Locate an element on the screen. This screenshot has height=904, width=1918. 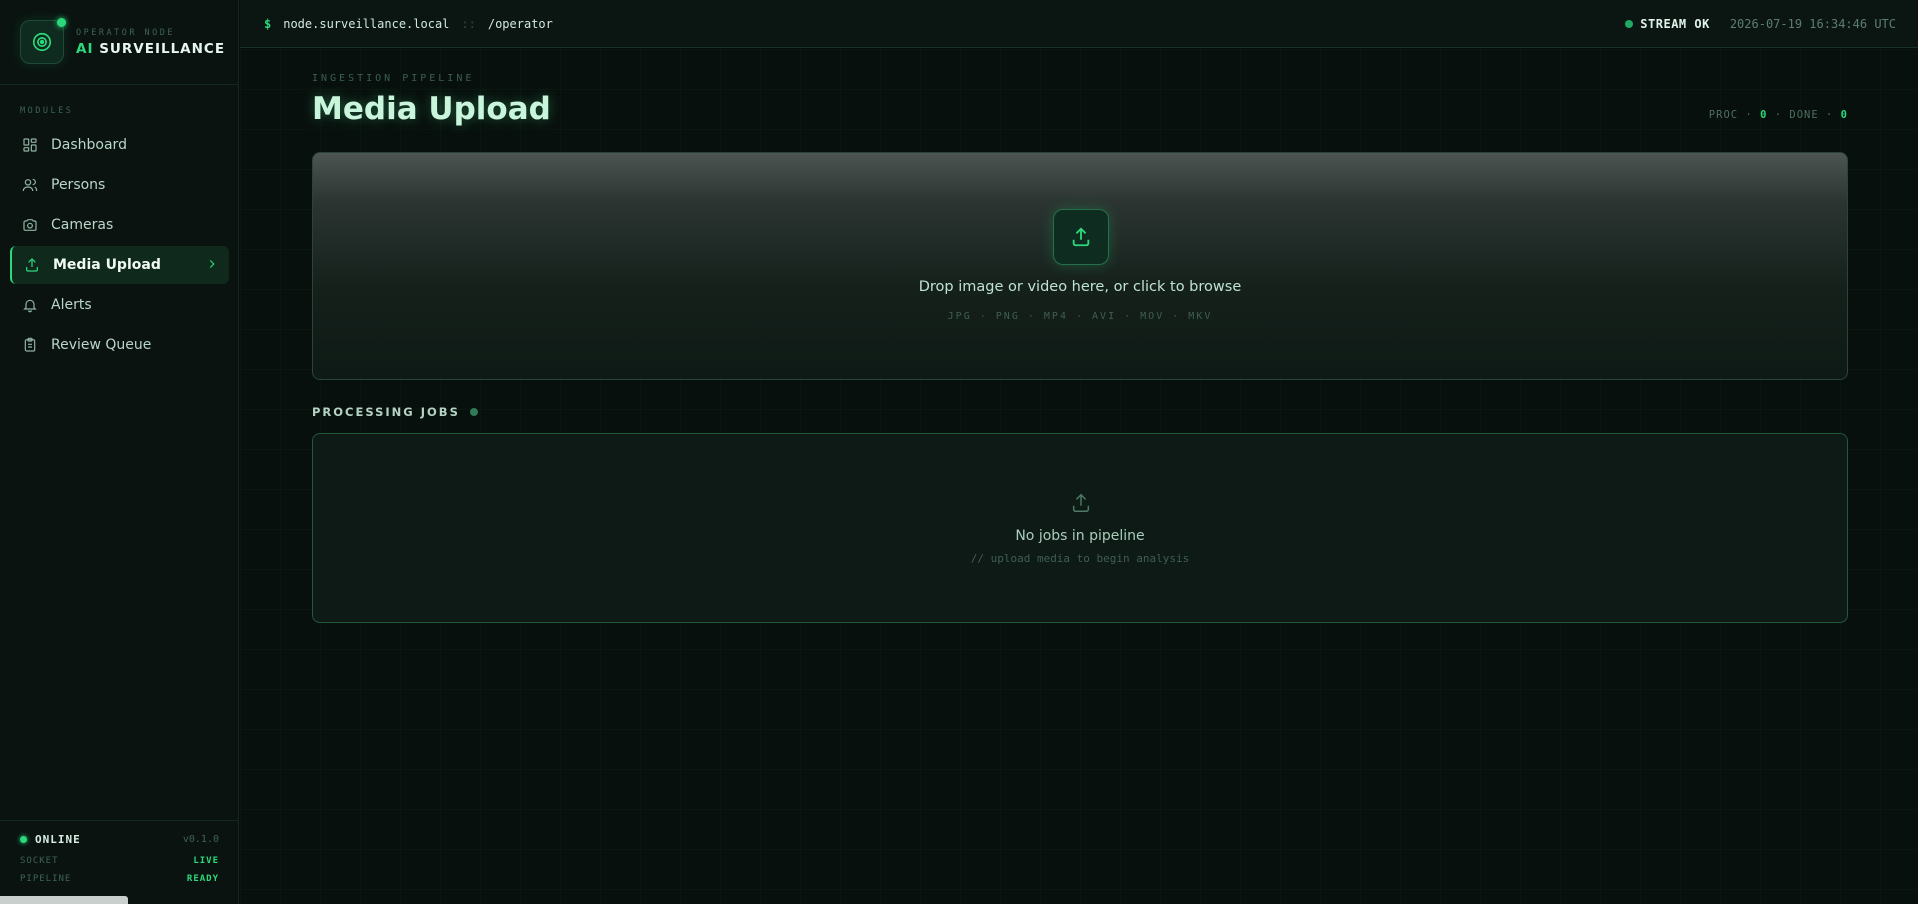
sidebar-item-label: Cameras is located at coordinates (82, 225).